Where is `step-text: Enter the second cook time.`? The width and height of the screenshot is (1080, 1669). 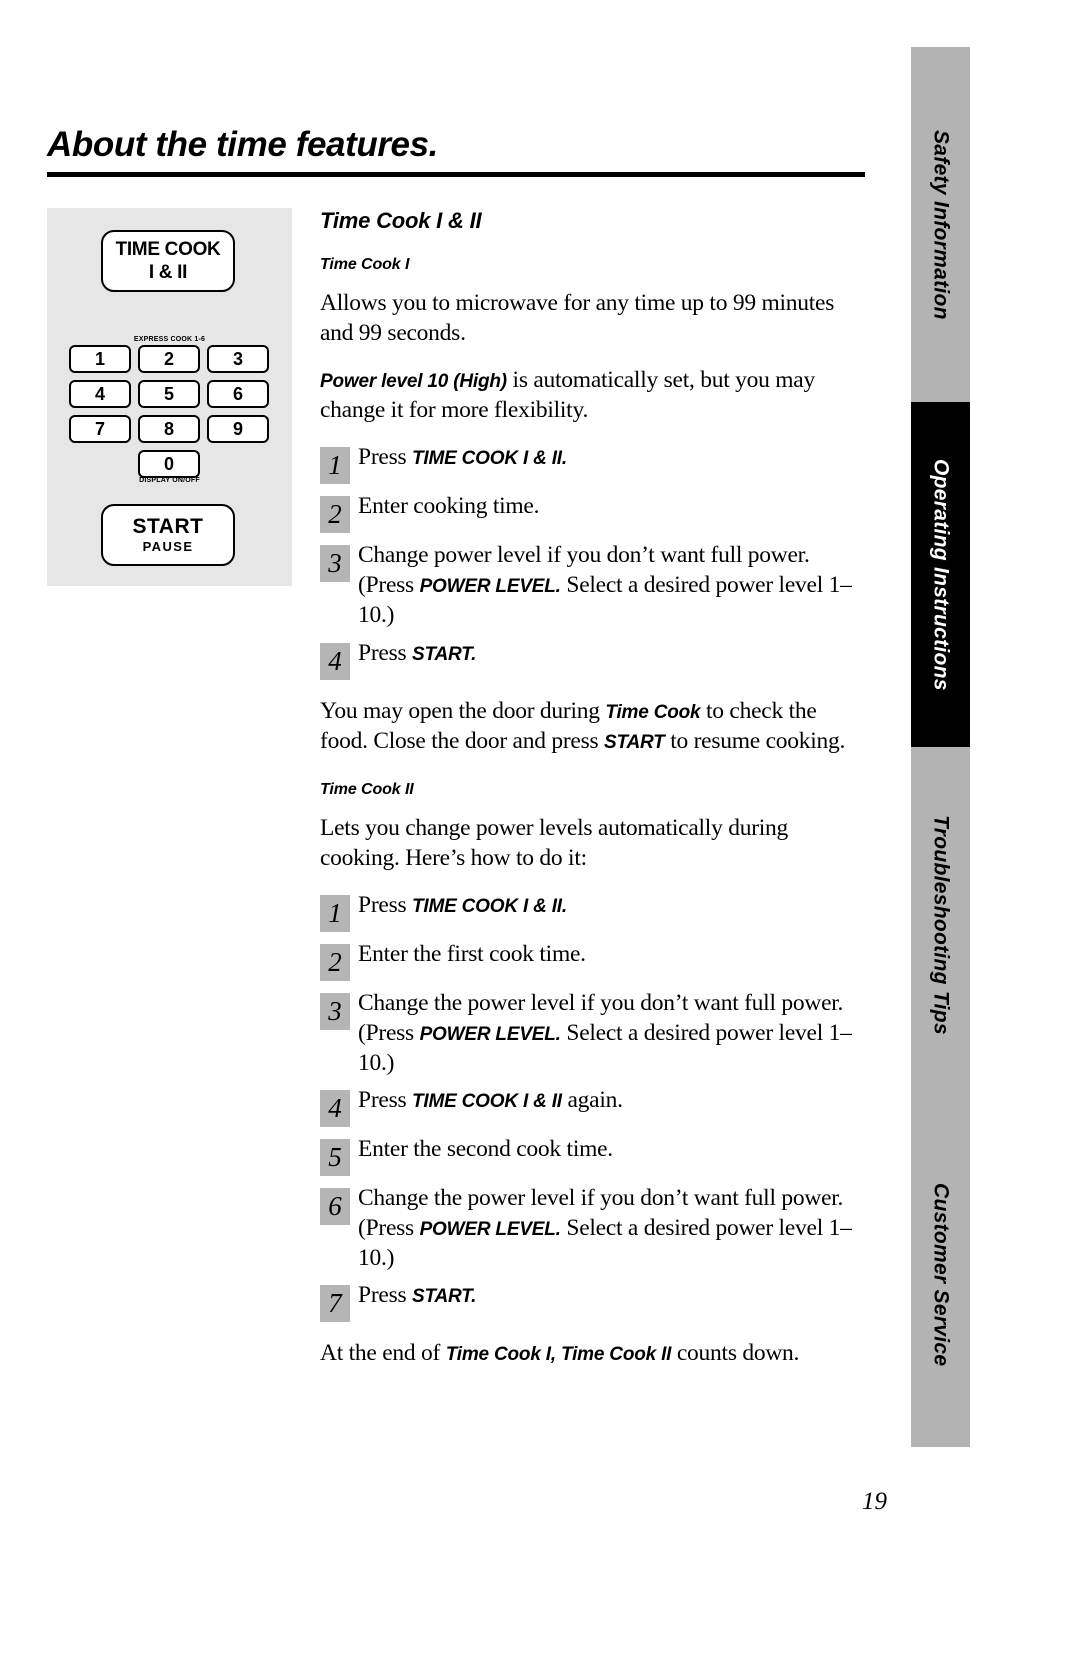
step-text: Enter the second cook time. is located at coordinates (611, 1149).